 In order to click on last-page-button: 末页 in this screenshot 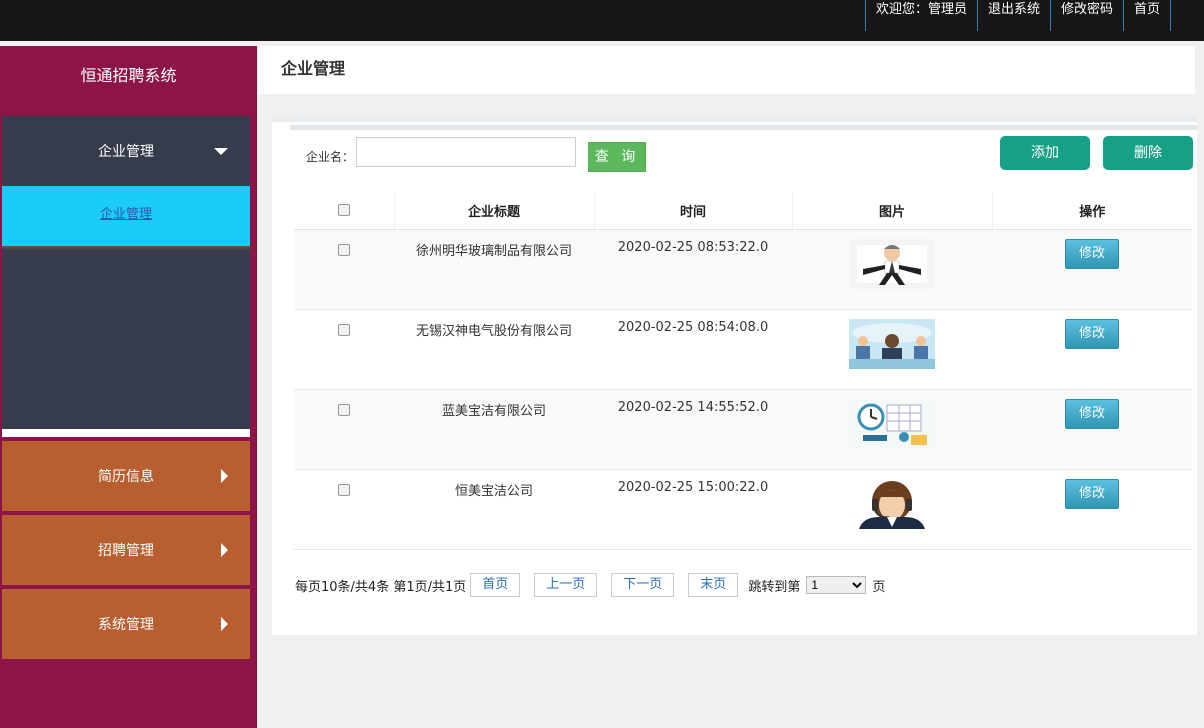, I will do `click(713, 585)`.